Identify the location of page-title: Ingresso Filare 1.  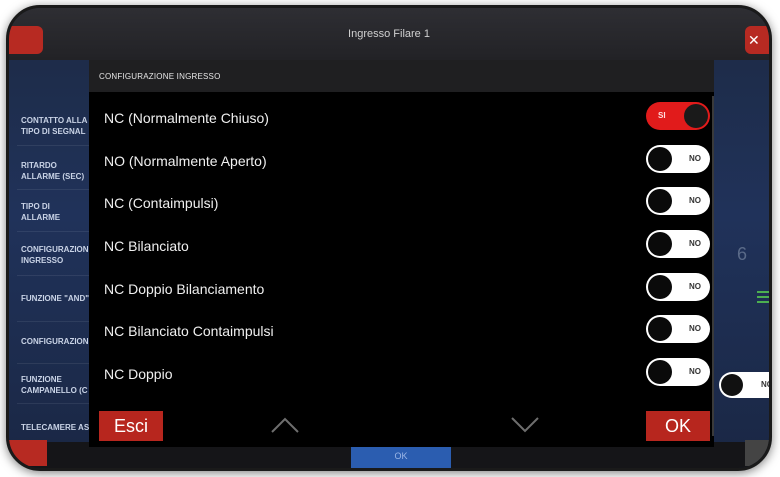
(389, 34).